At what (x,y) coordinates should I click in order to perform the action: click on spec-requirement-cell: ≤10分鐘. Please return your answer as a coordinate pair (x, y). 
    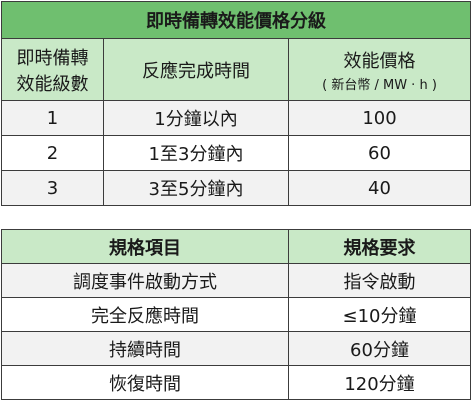
    Looking at the image, I should click on (379, 314).